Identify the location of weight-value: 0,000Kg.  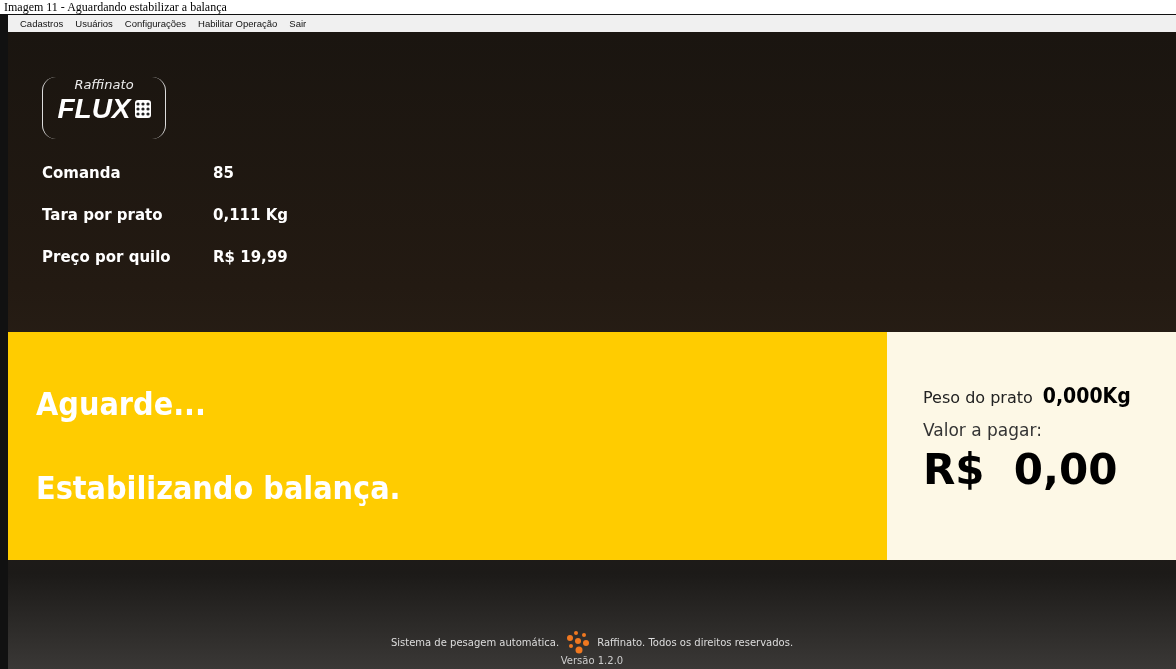
(1086, 396).